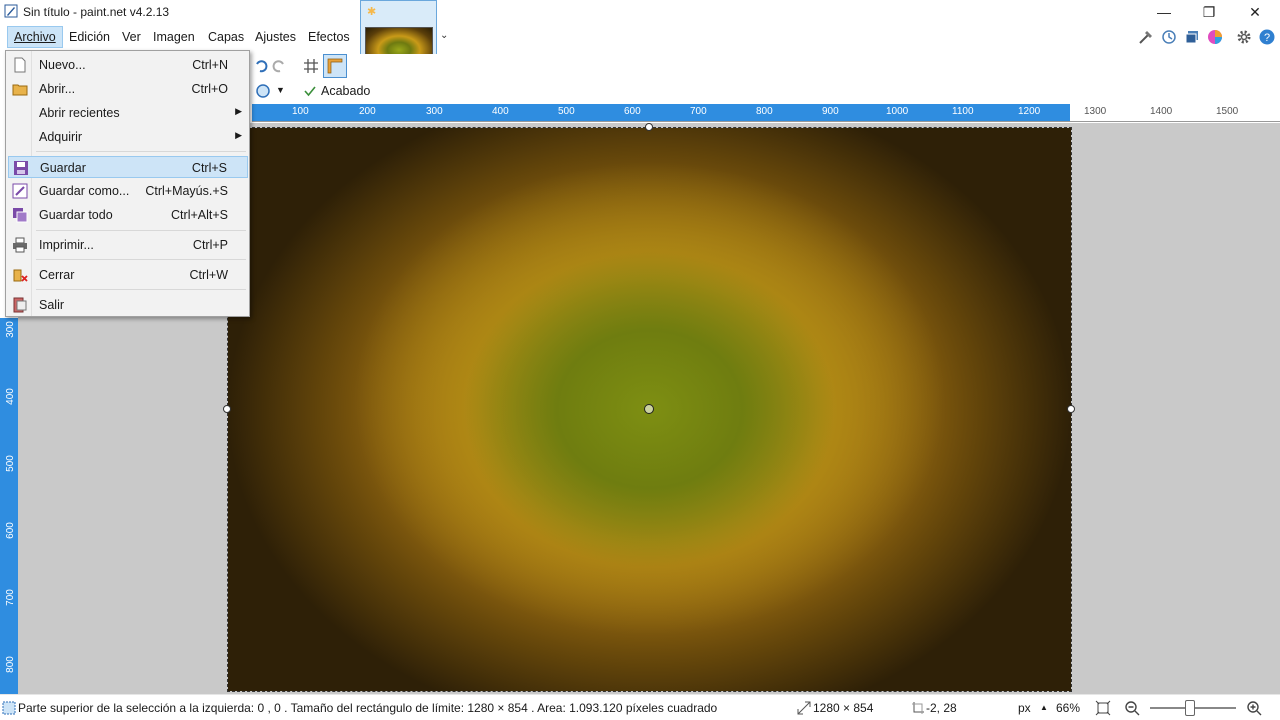 The height and width of the screenshot is (720, 1280). Describe the element at coordinates (265, 91) in the screenshot. I see `selection-mode-icon` at that location.